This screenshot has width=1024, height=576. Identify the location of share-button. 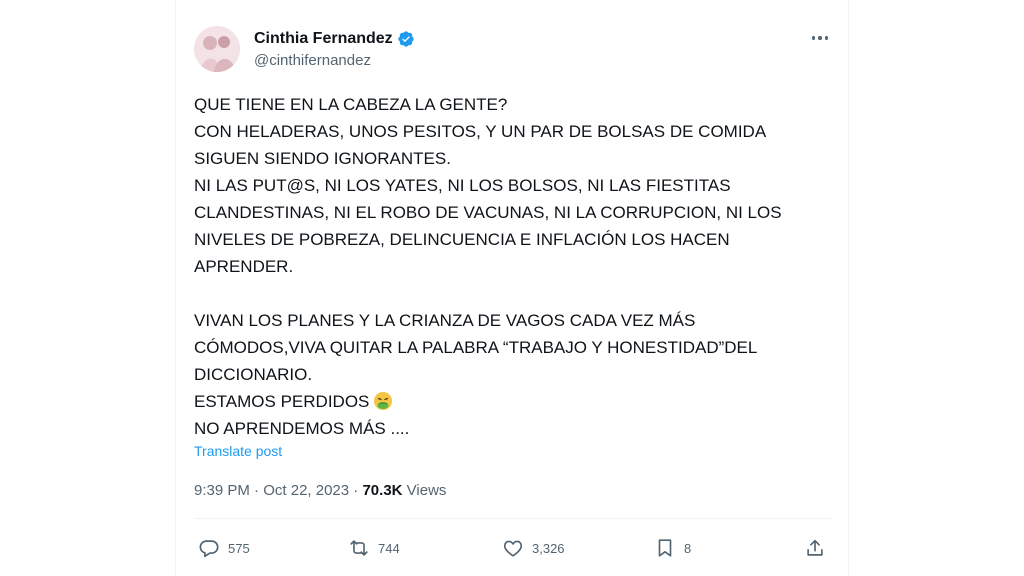
(815, 548).